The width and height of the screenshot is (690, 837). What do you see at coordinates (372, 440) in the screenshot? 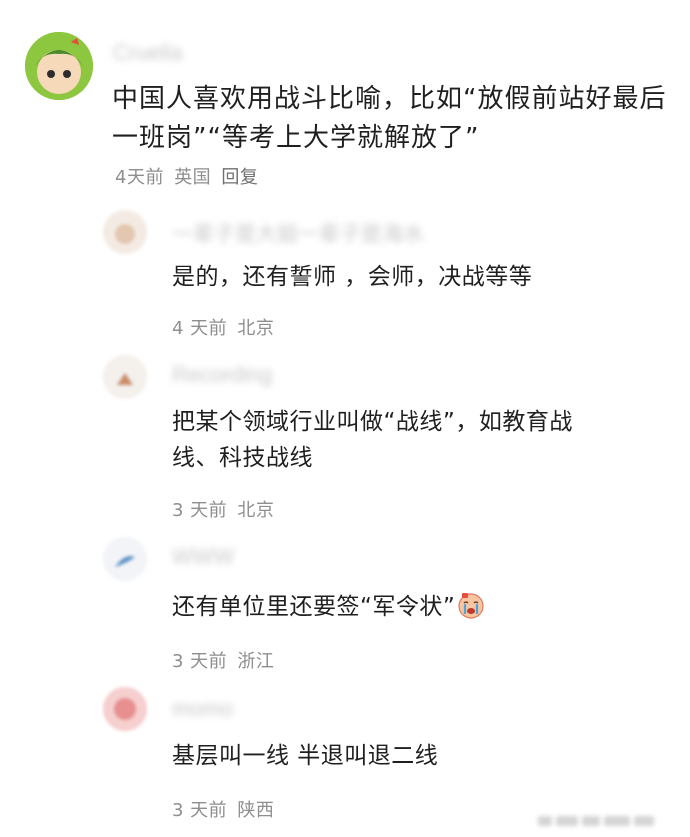
I see `reply-text: 把某个领域行业叫做“战线”，如教育战线、科技战线` at bounding box center [372, 440].